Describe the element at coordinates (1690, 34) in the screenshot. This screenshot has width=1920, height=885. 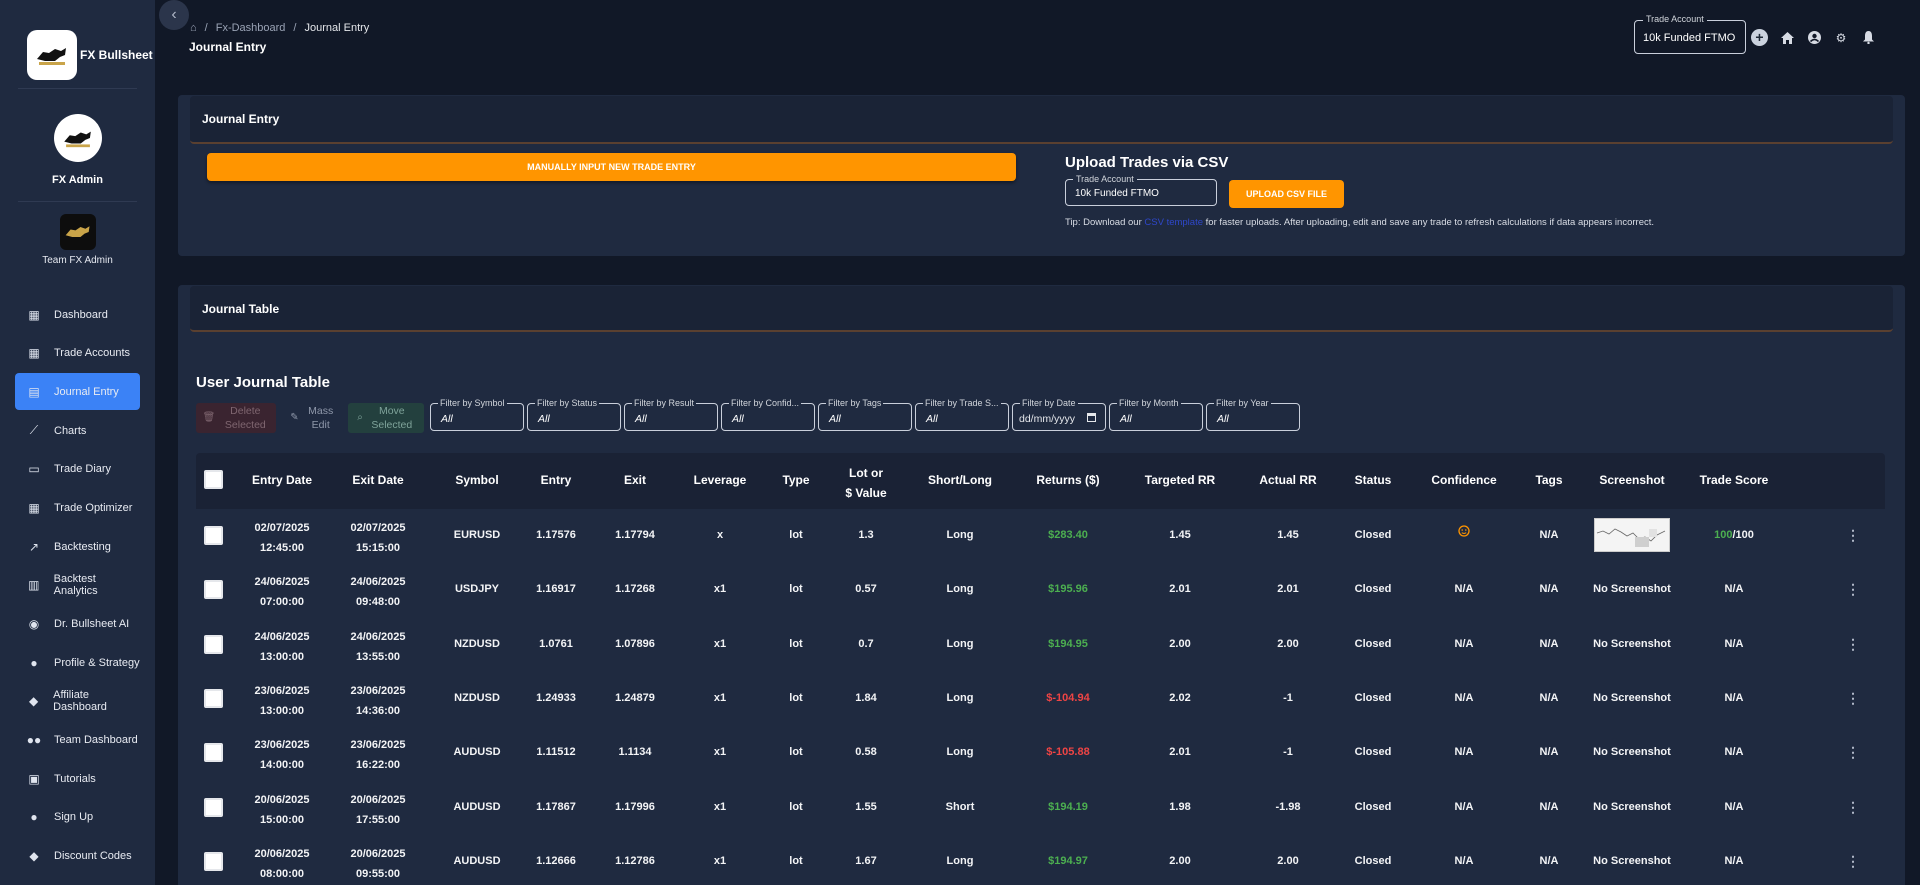
I see `trade-account-select: Trade Account 10k Funded FTMO` at that location.